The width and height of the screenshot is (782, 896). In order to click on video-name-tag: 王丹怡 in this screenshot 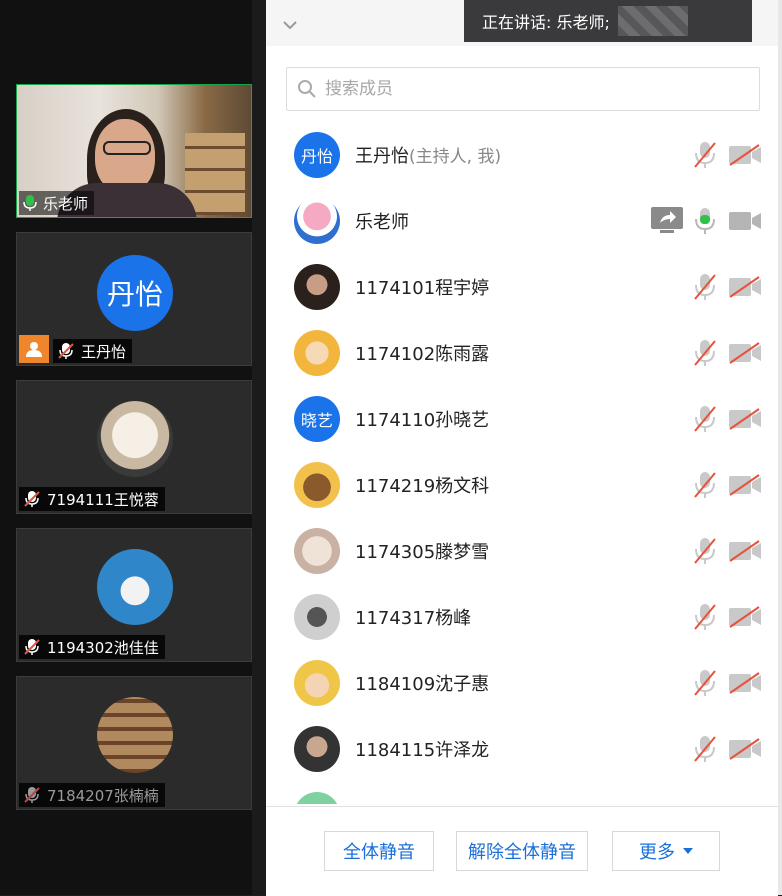, I will do `click(93, 351)`.